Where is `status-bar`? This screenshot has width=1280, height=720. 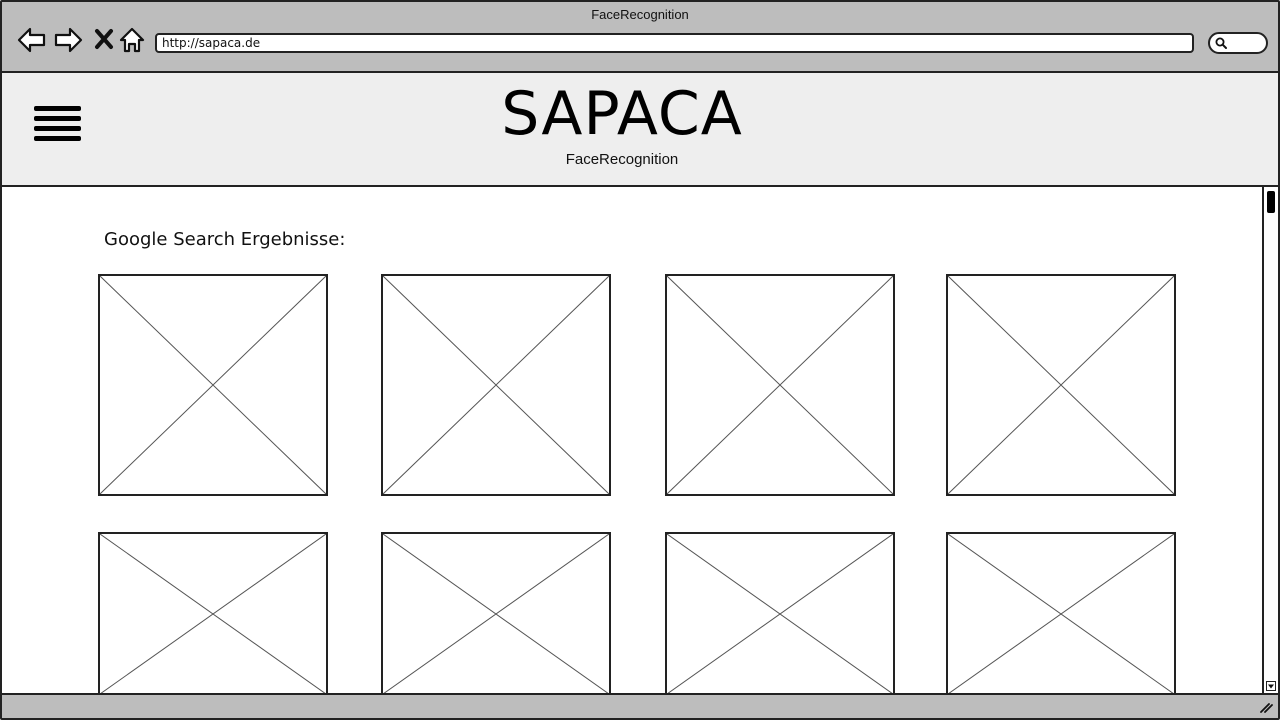 status-bar is located at coordinates (640, 705).